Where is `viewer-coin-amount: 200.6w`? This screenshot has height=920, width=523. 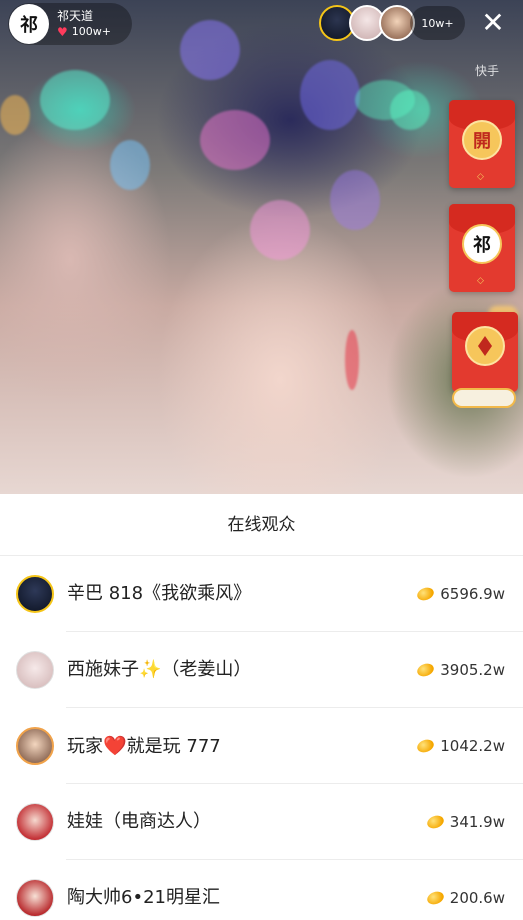
viewer-coin-amount: 200.6w is located at coordinates (477, 898).